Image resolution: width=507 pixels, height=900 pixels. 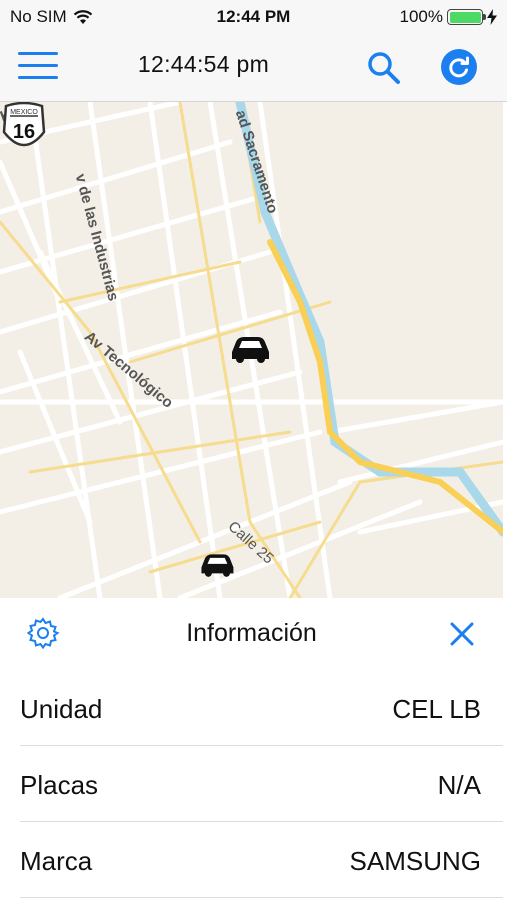 I want to click on highway-shield-icon: MEXICO 16, so click(x=24, y=124).